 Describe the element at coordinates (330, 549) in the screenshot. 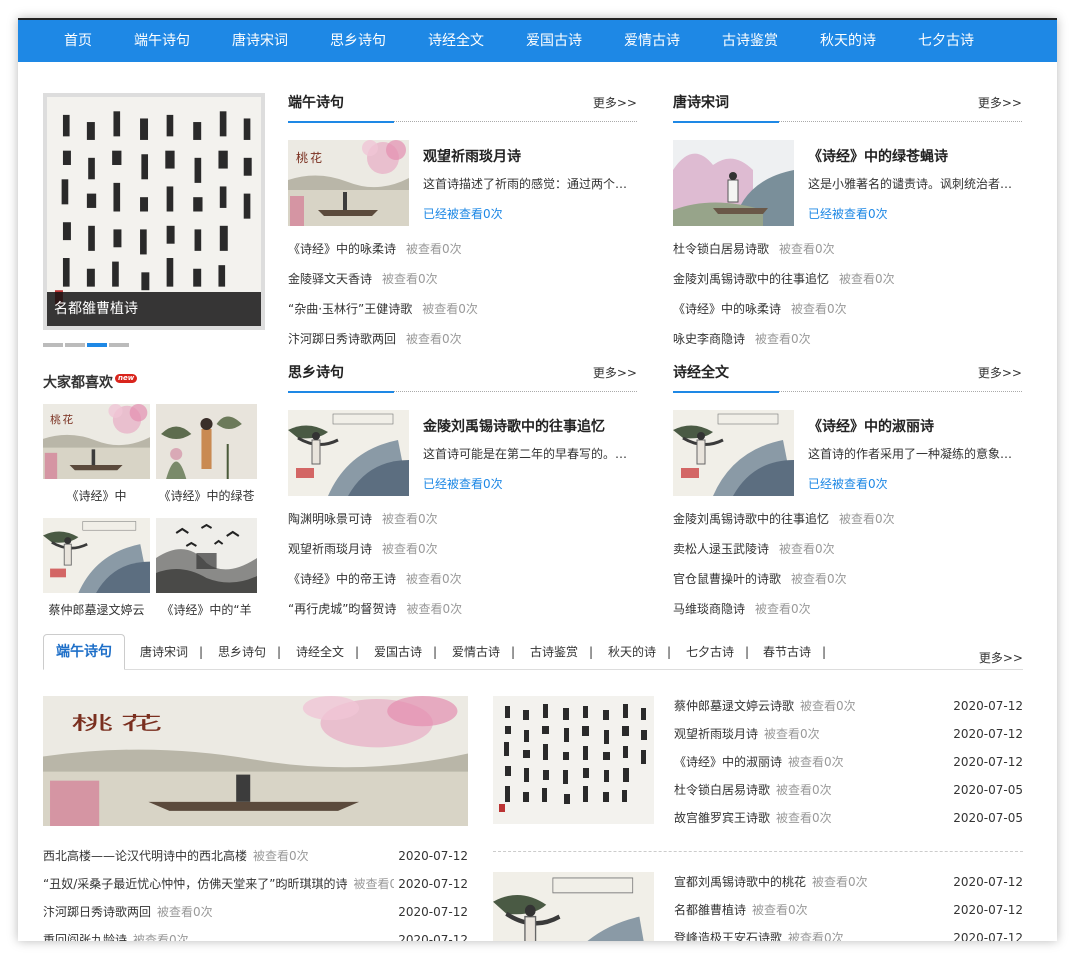

I see `item-title: 观望祈雨琰月诗` at that location.